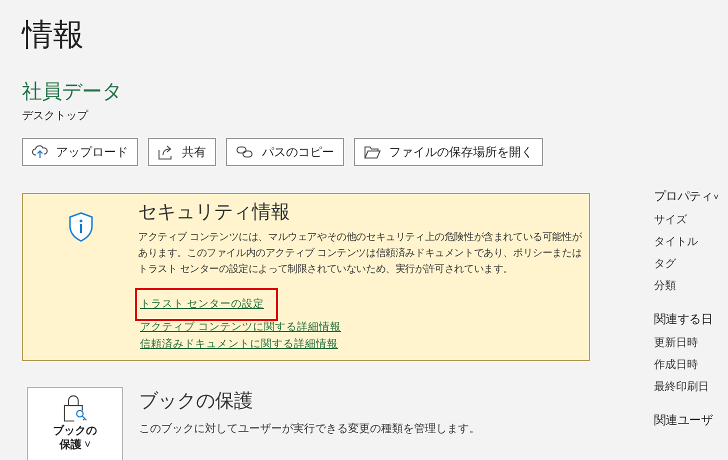 The image size is (728, 460). I want to click on property-label: タイトル, so click(676, 242).